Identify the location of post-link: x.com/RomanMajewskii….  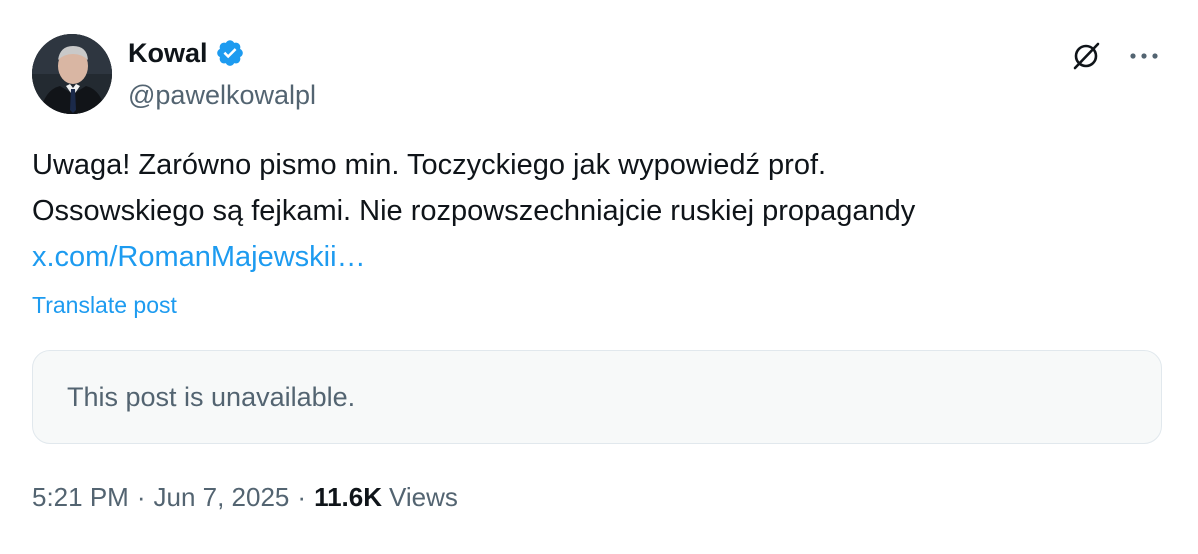
(199, 257).